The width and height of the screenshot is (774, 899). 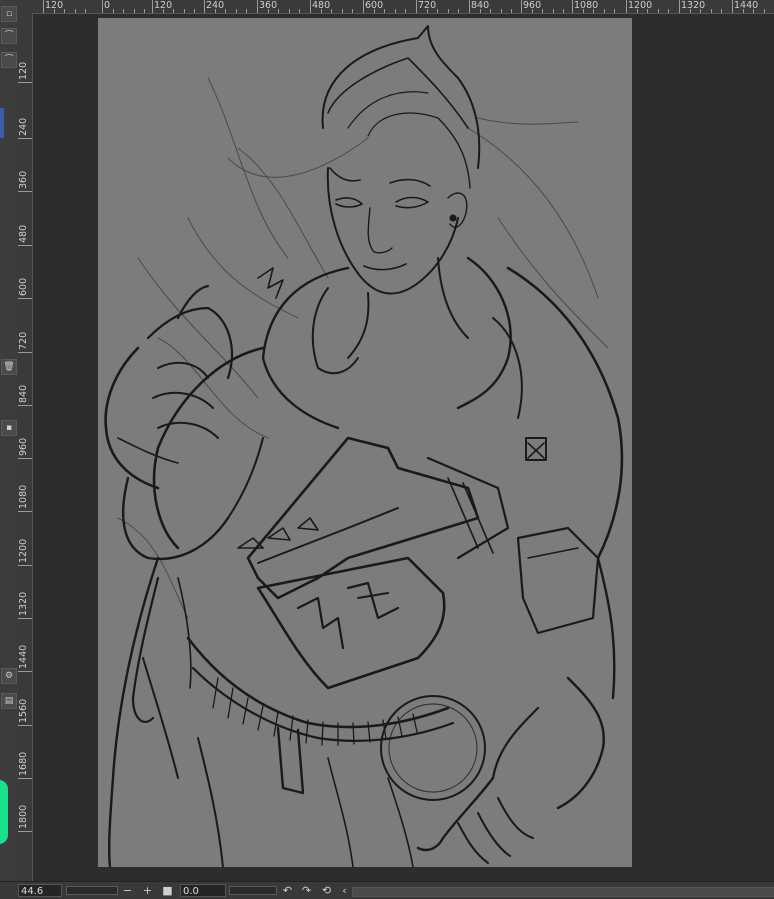 What do you see at coordinates (9, 676) in the screenshot?
I see `wrench-icon: ⚙` at bounding box center [9, 676].